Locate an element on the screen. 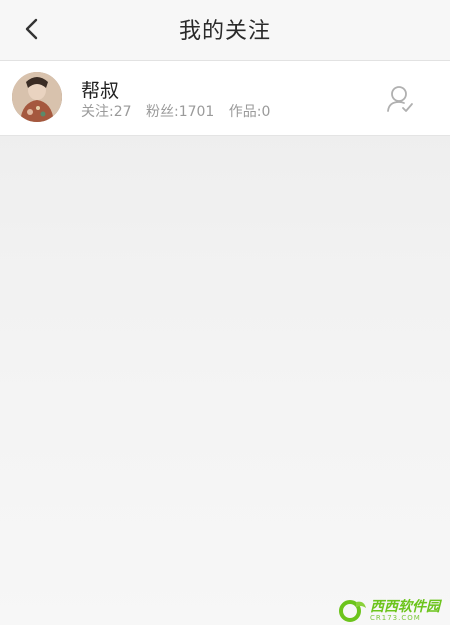 The width and height of the screenshot is (450, 625). page-title: 我的关注 is located at coordinates (224, 31).